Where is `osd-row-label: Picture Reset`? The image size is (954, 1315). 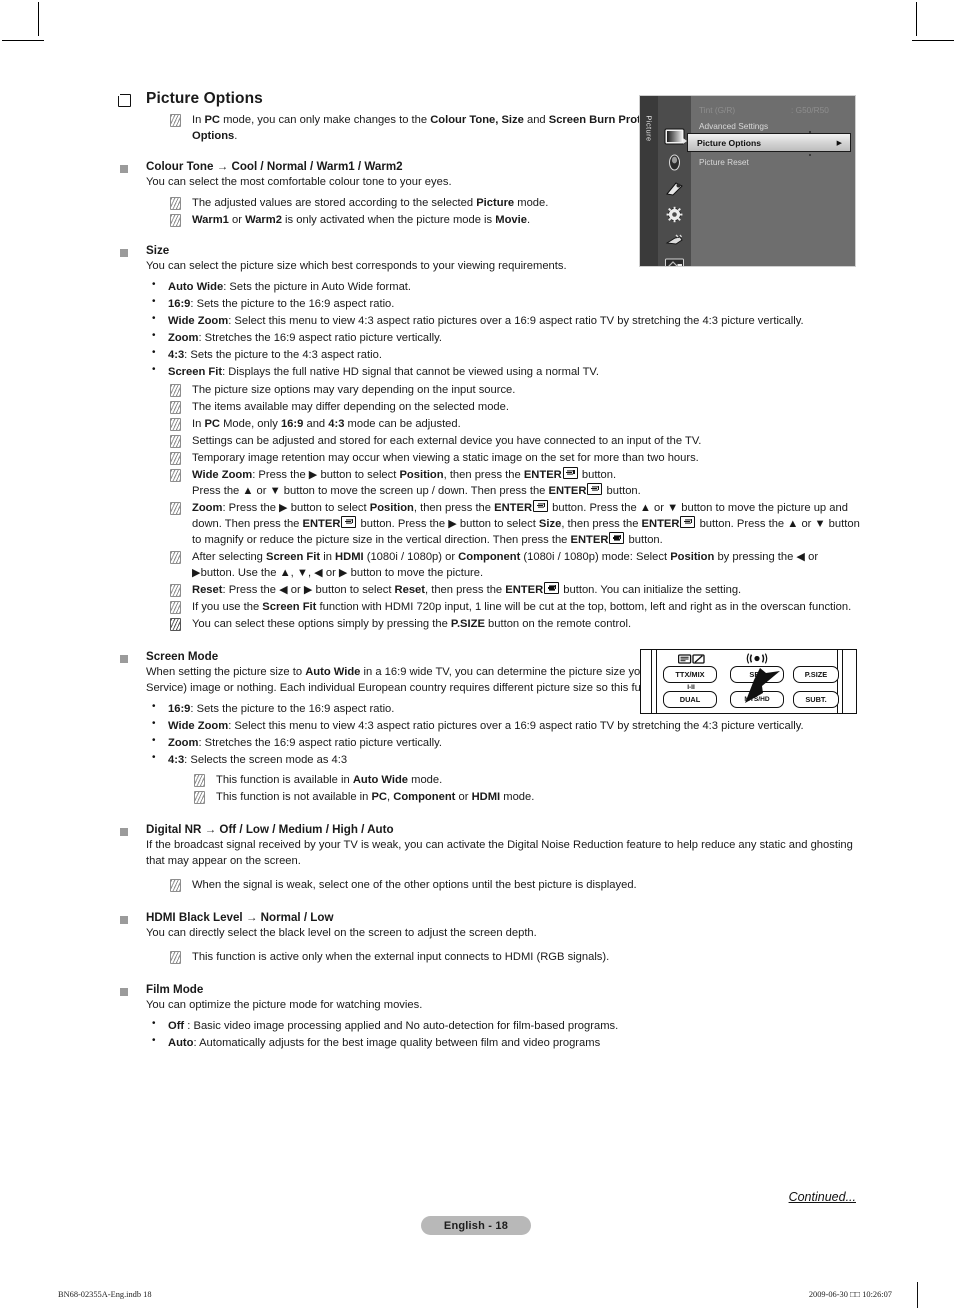
osd-row-label: Picture Reset is located at coordinates (724, 162).